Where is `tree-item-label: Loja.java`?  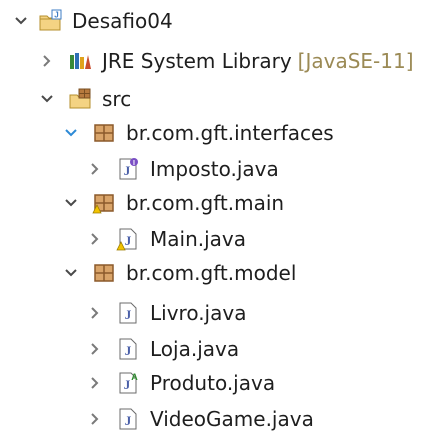 tree-item-label: Loja.java is located at coordinates (195, 349).